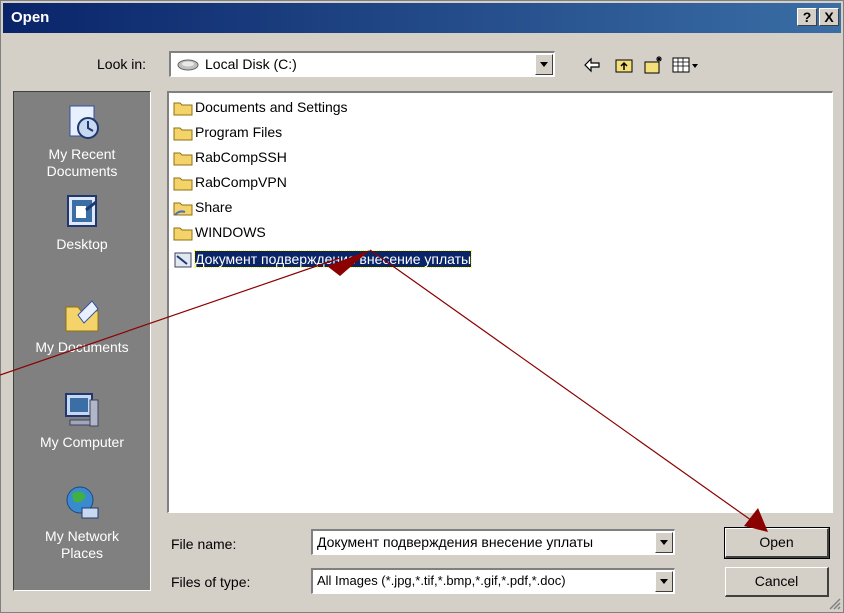 The image size is (844, 613). I want to click on desktop-icon, so click(82, 211).